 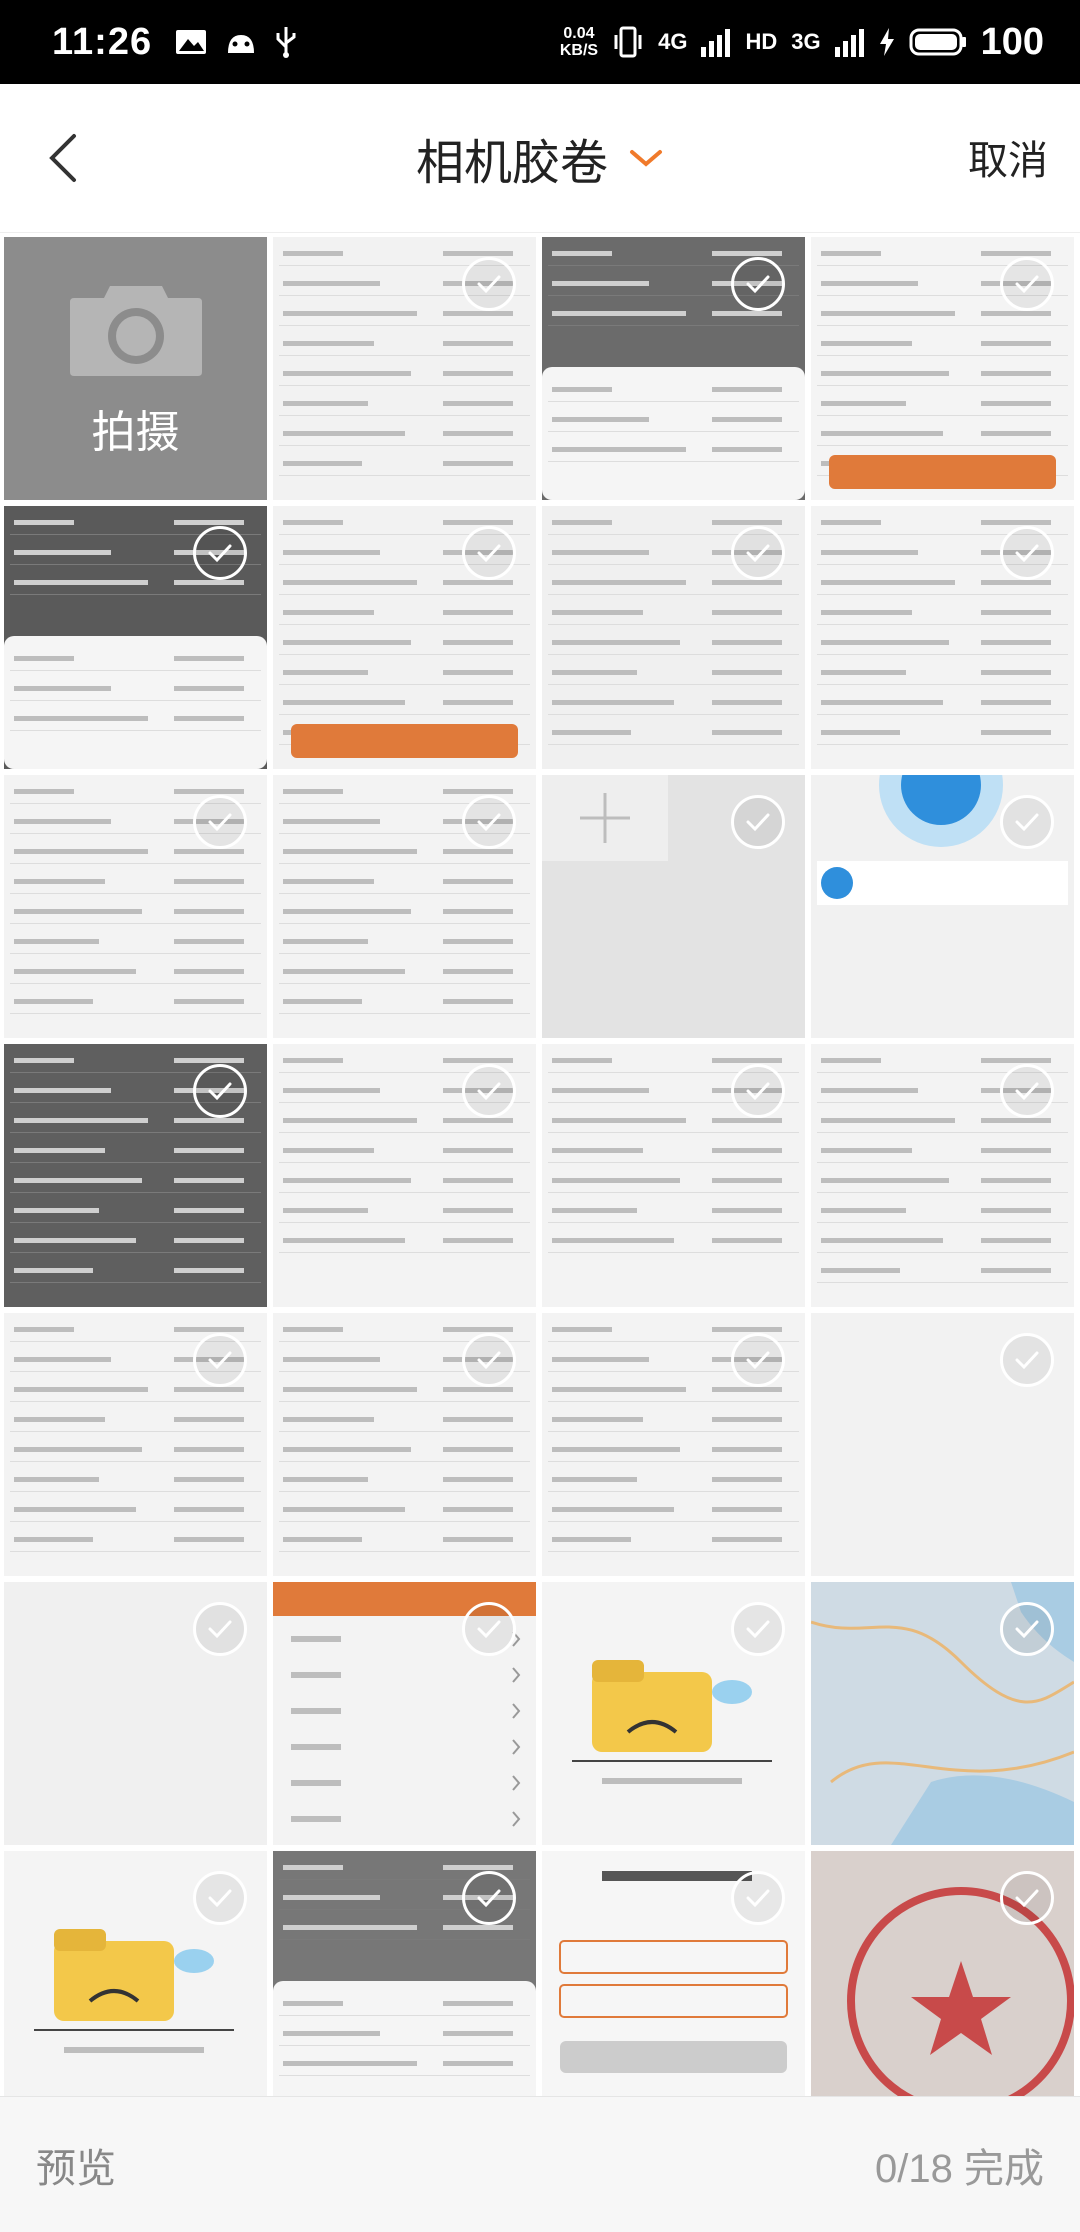 What do you see at coordinates (959, 2165) in the screenshot?
I see `done-button: 0/18 完成` at bounding box center [959, 2165].